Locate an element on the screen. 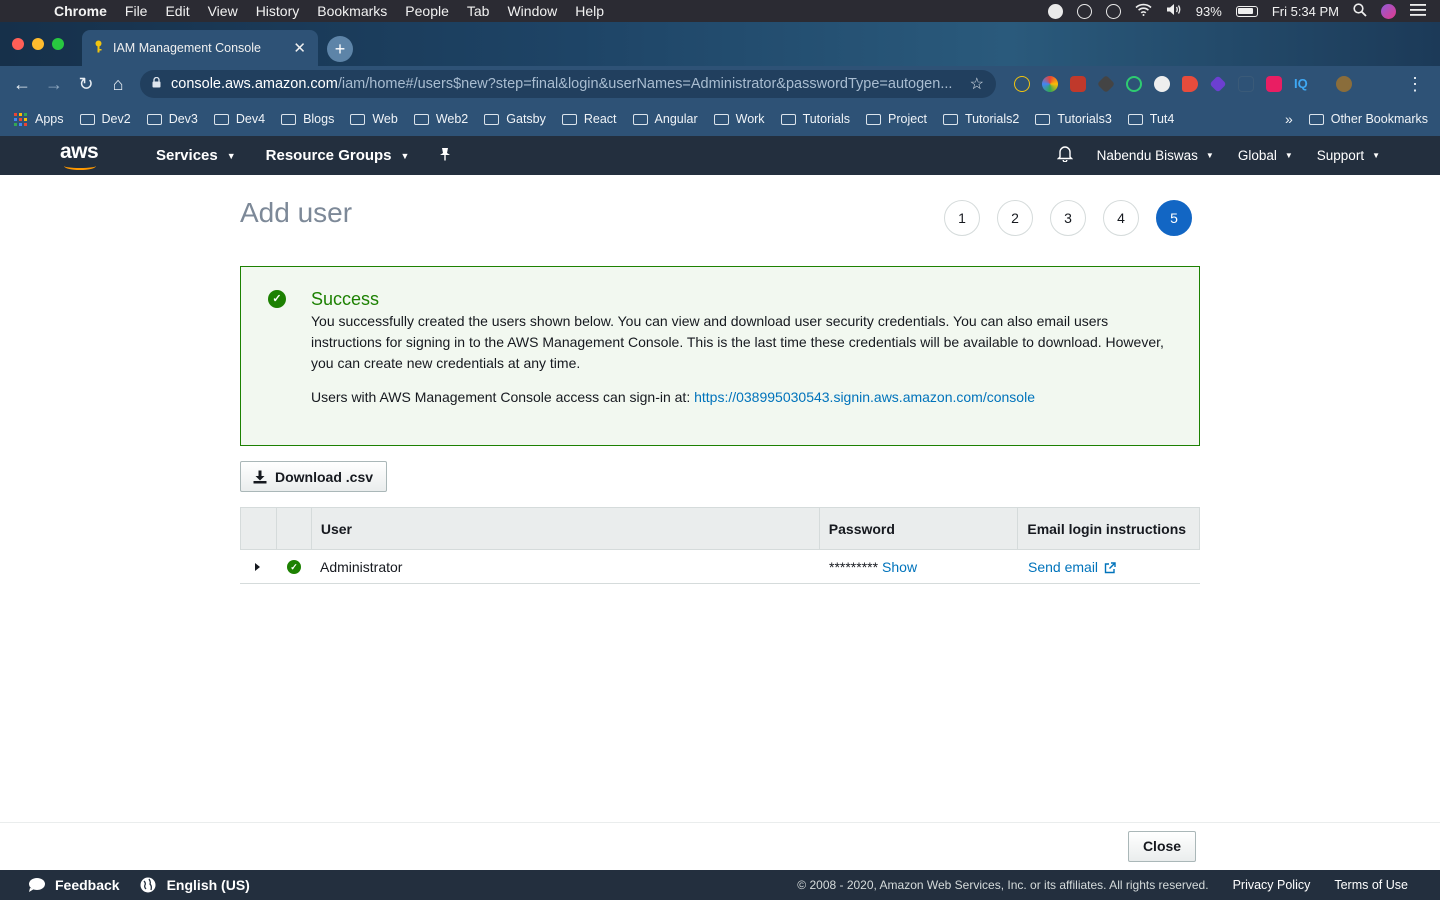  bookmark-folder-tutorials3: Tutorials3 is located at coordinates (1073, 119).